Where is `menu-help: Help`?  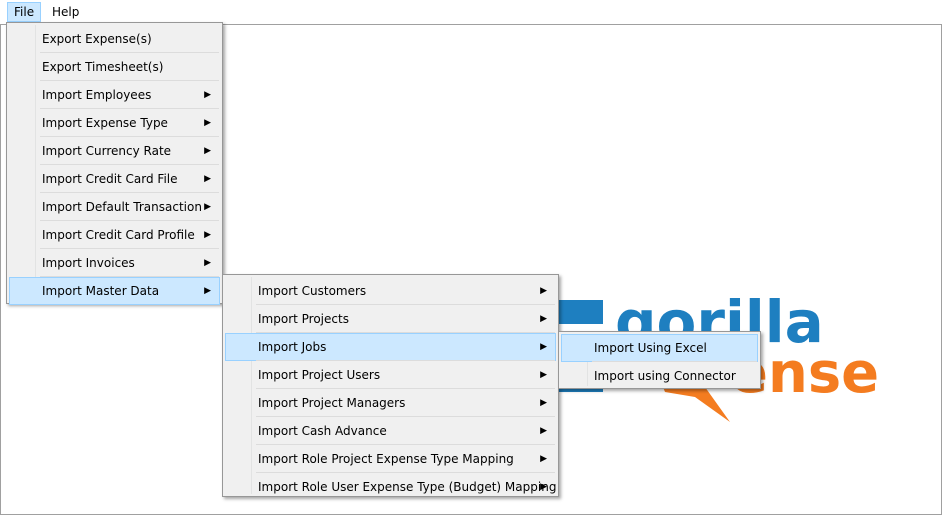 menu-help: Help is located at coordinates (65, 12).